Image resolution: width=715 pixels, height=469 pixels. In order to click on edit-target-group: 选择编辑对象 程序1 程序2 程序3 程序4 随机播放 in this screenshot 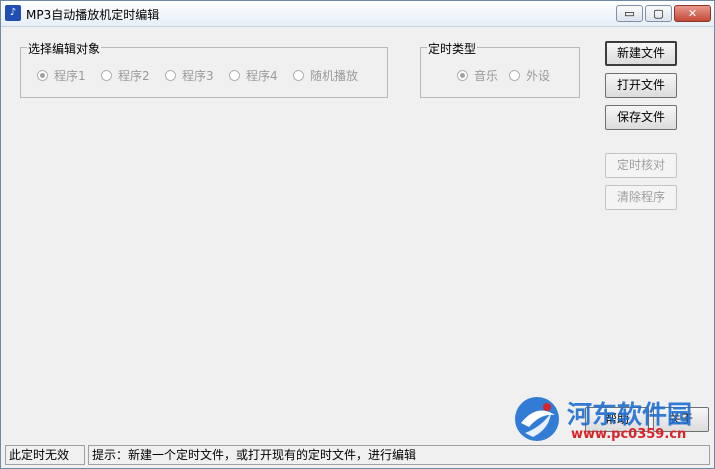, I will do `click(204, 69)`.